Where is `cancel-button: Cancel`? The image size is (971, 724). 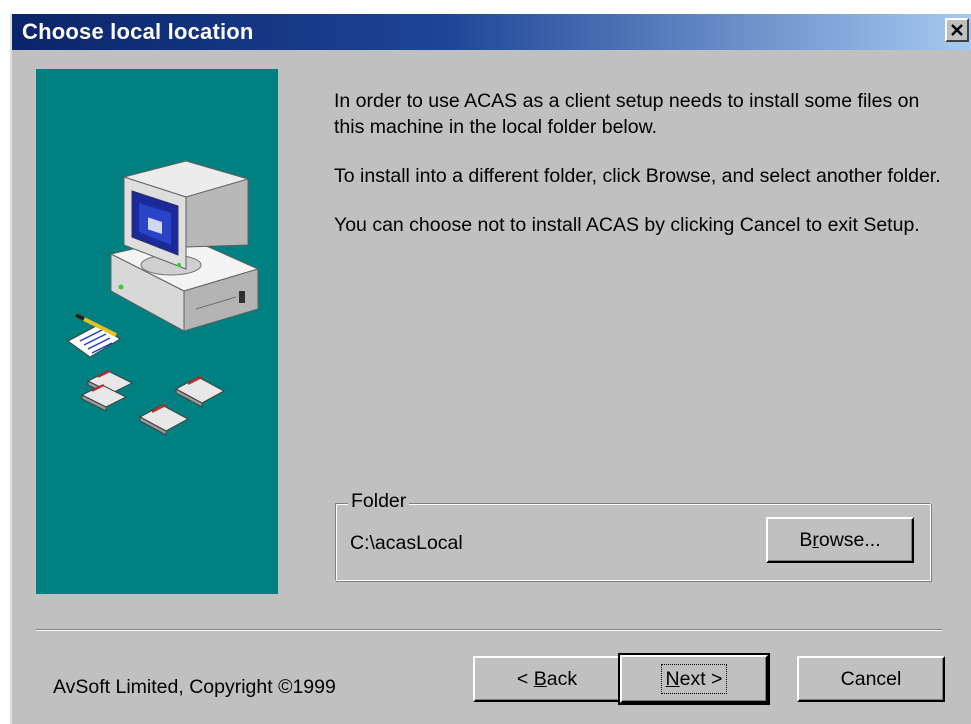 cancel-button: Cancel is located at coordinates (871, 679).